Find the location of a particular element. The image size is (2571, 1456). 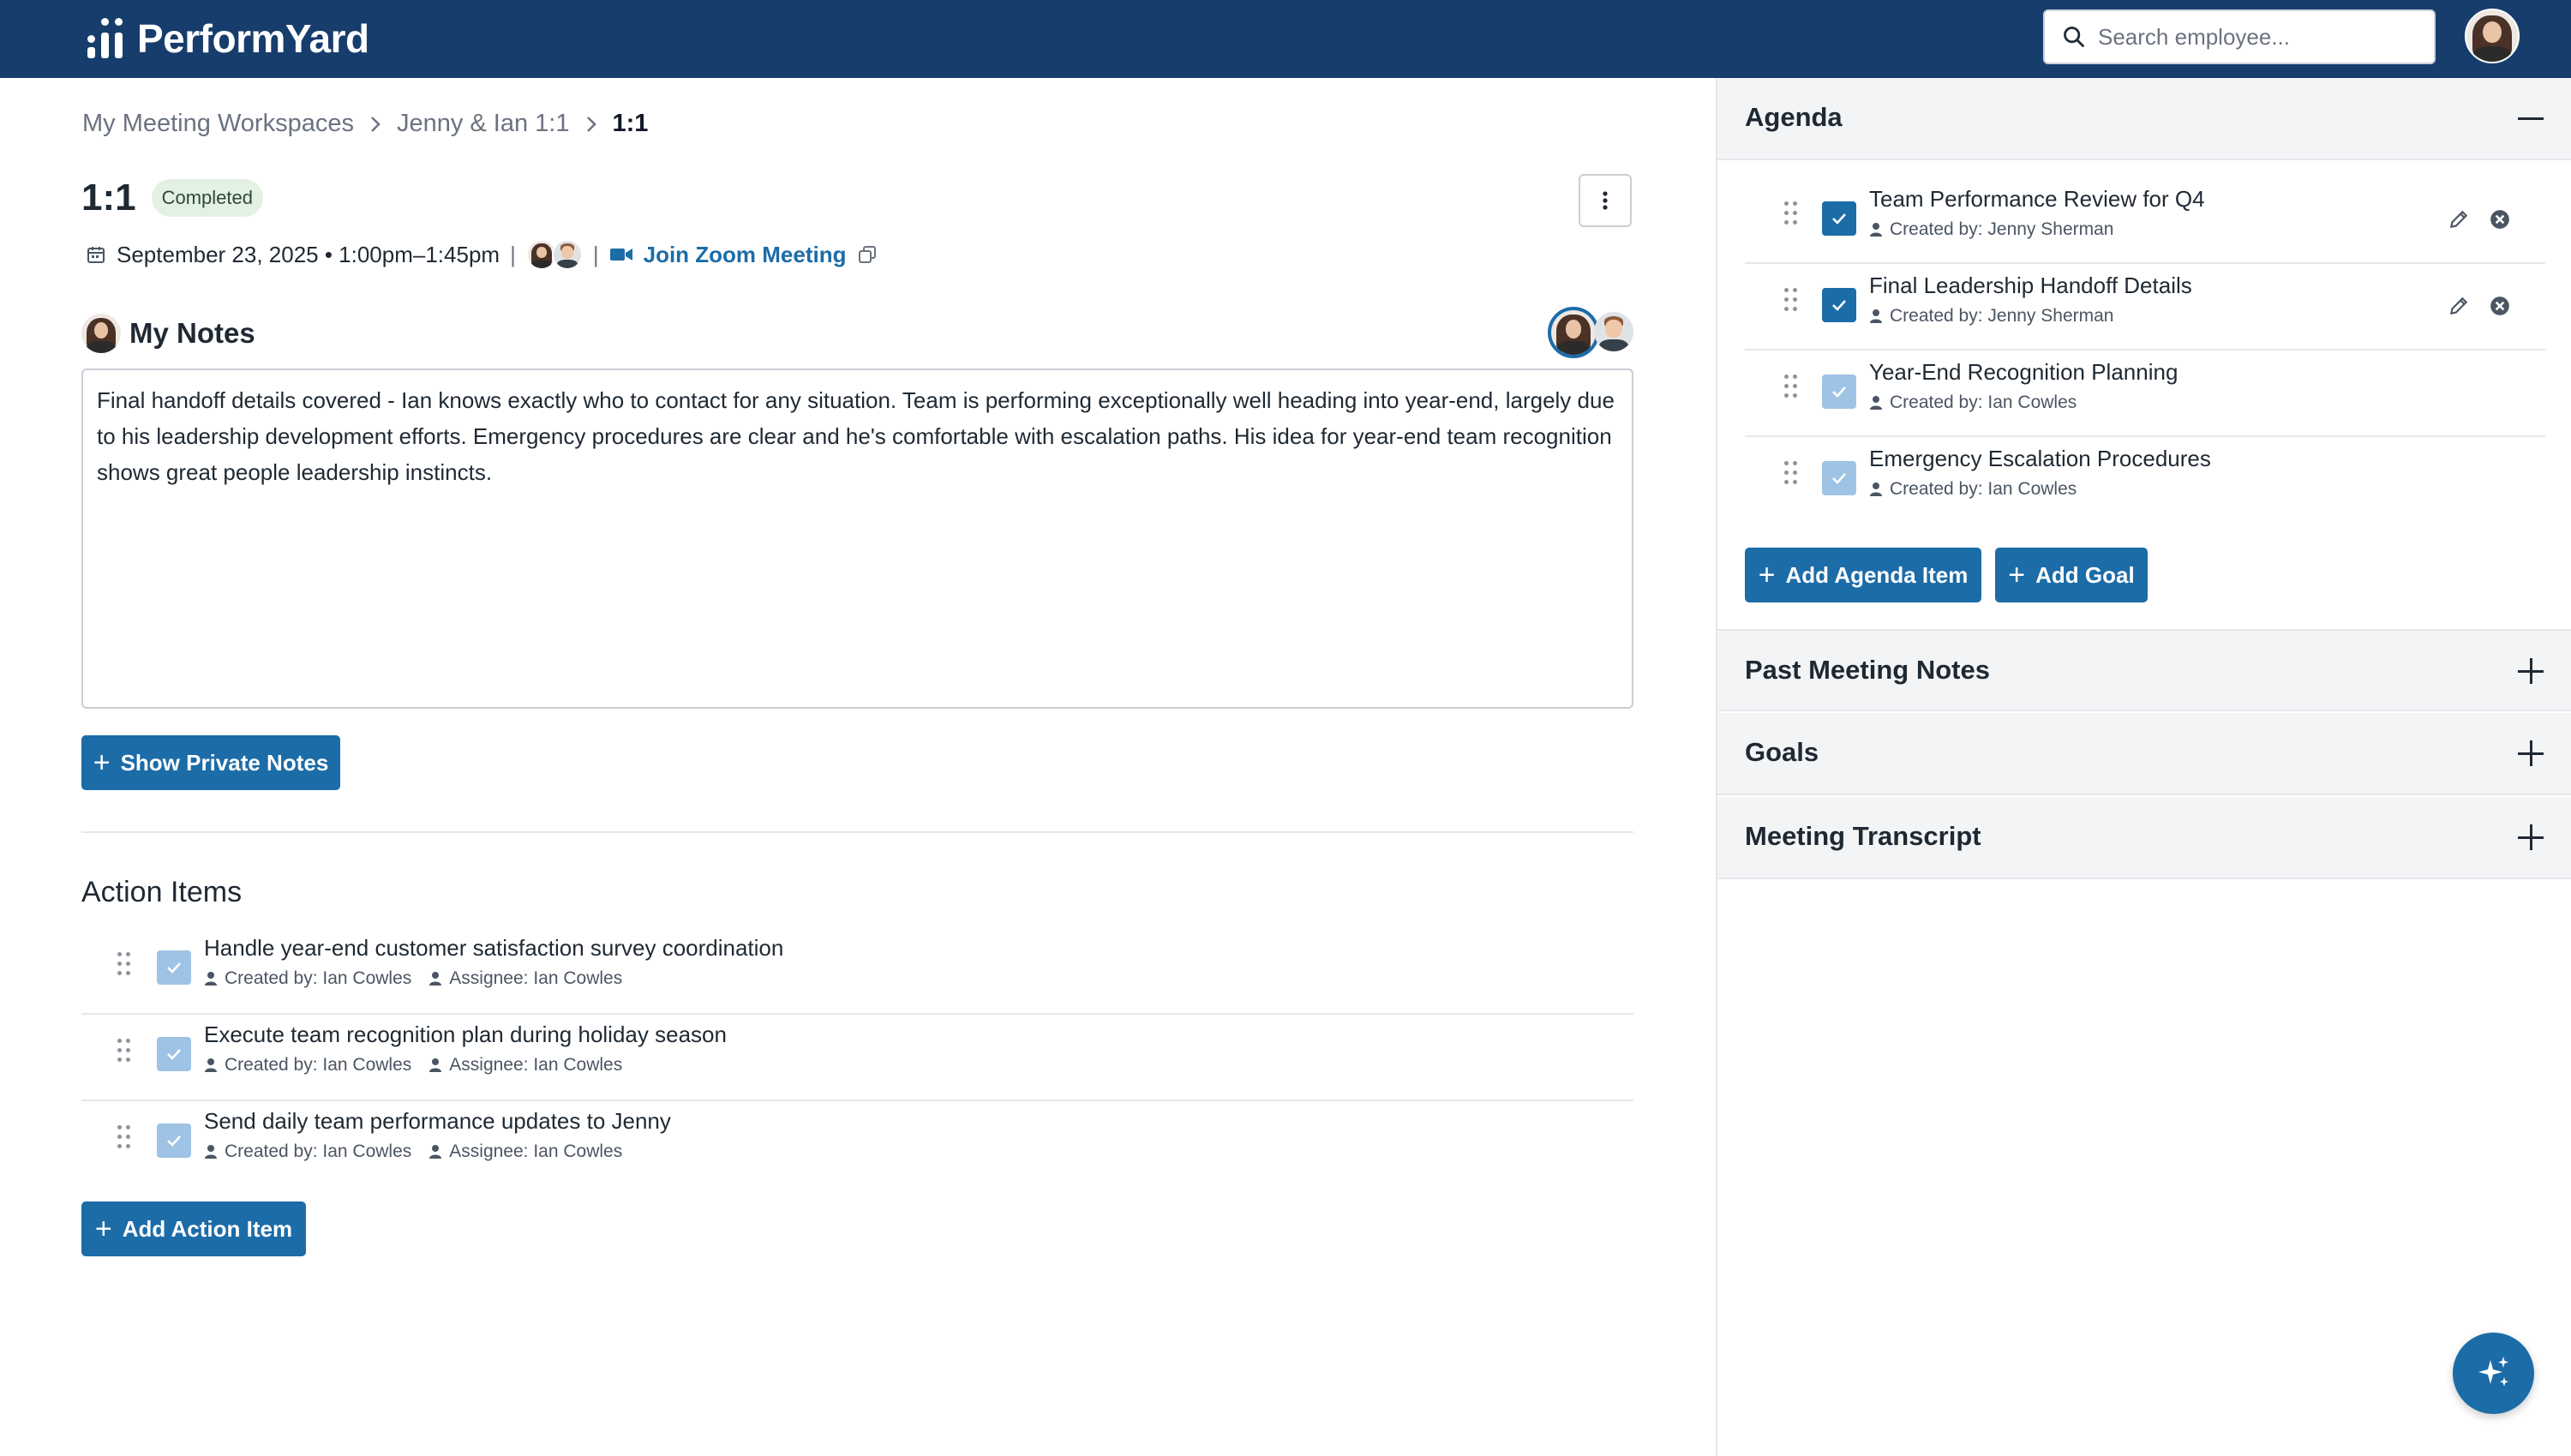

meeting-transcript-title: Meeting Transcript is located at coordinates (1863, 836).